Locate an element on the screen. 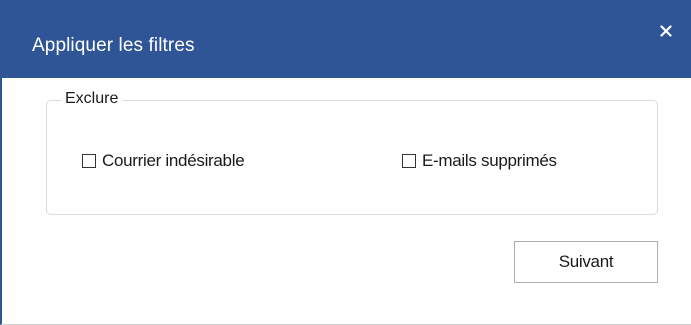  close-button is located at coordinates (666, 31).